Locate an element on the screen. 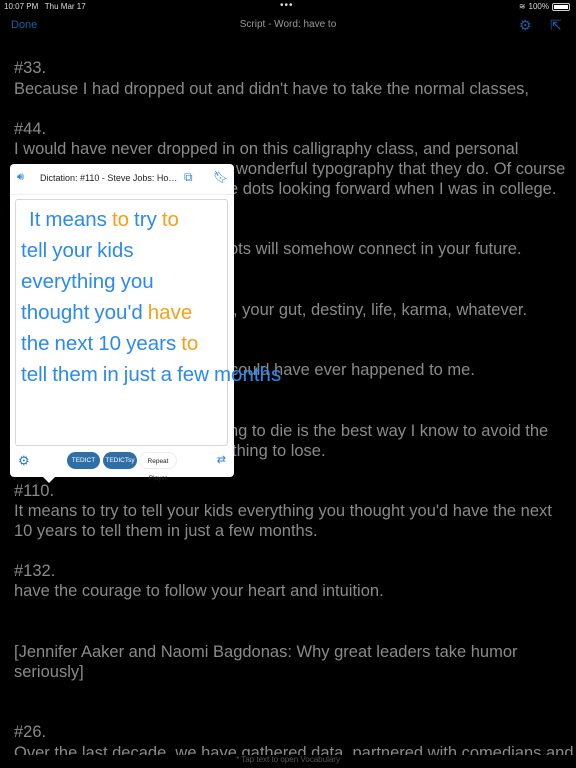 The image size is (576, 768). popup-footer: ⚙ TEDICT TEDICTsy Repeat Player ⇄ is located at coordinates (122, 464).